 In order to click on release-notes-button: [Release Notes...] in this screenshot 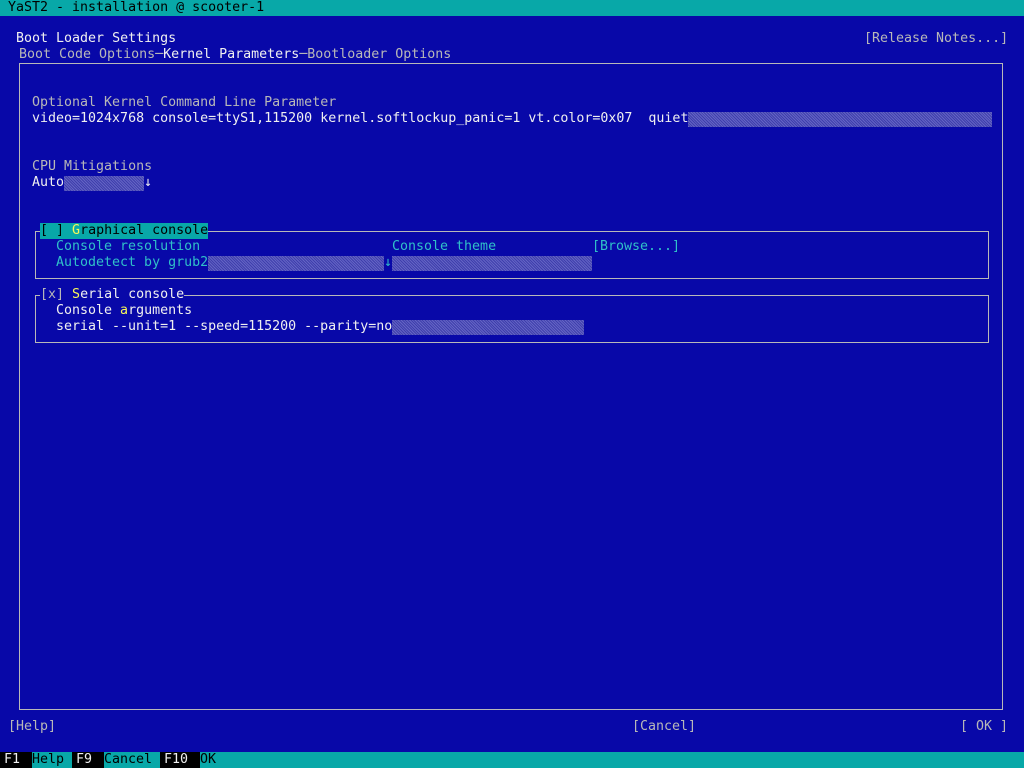, I will do `click(936, 39)`.